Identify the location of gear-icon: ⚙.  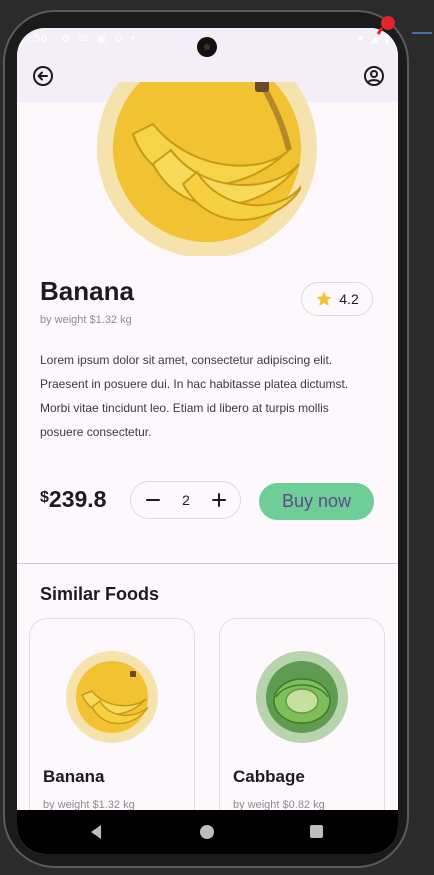
(66, 39).